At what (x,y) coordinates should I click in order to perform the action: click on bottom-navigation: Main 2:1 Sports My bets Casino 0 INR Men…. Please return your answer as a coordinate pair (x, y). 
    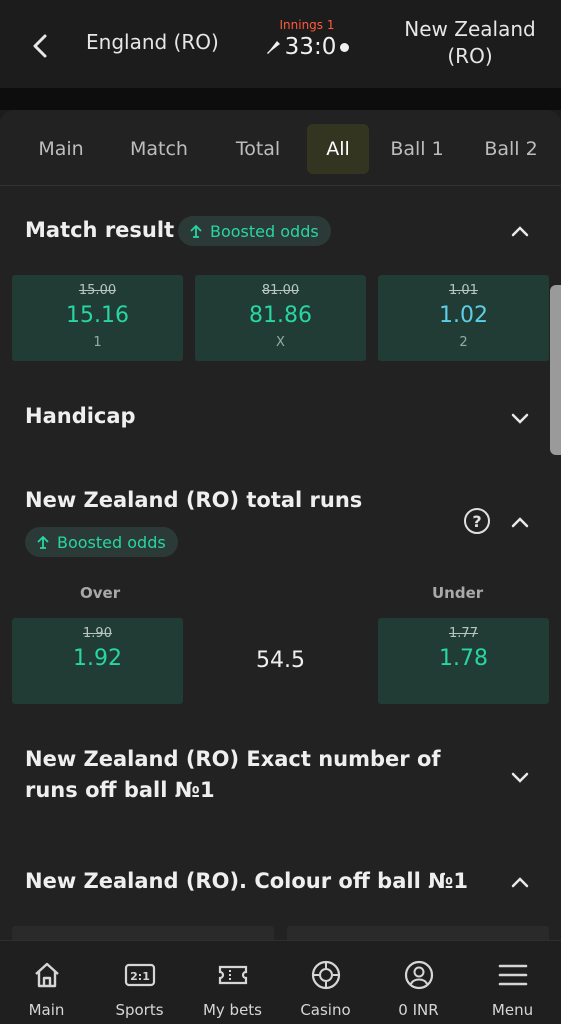
    Looking at the image, I should click on (280, 982).